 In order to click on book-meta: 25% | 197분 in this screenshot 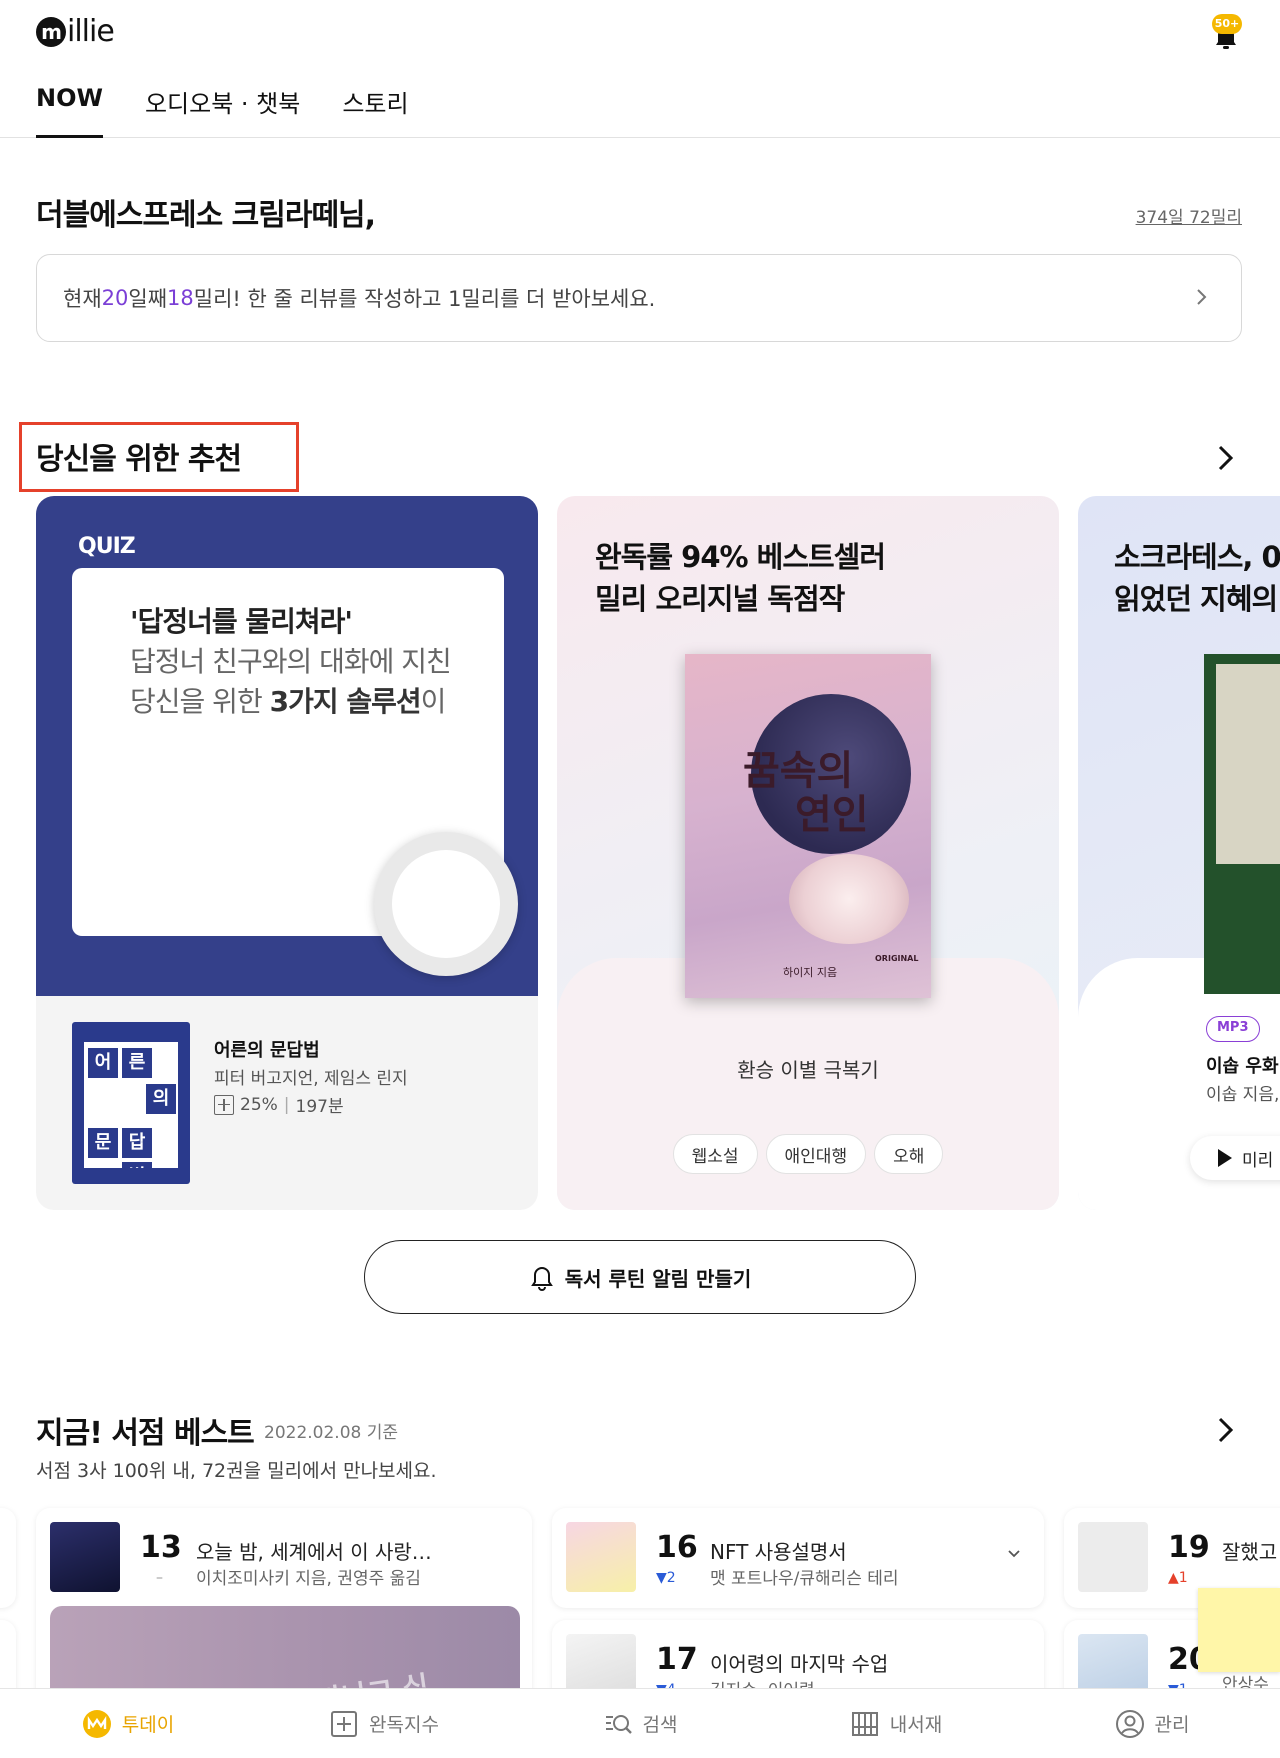, I will do `click(279, 1104)`.